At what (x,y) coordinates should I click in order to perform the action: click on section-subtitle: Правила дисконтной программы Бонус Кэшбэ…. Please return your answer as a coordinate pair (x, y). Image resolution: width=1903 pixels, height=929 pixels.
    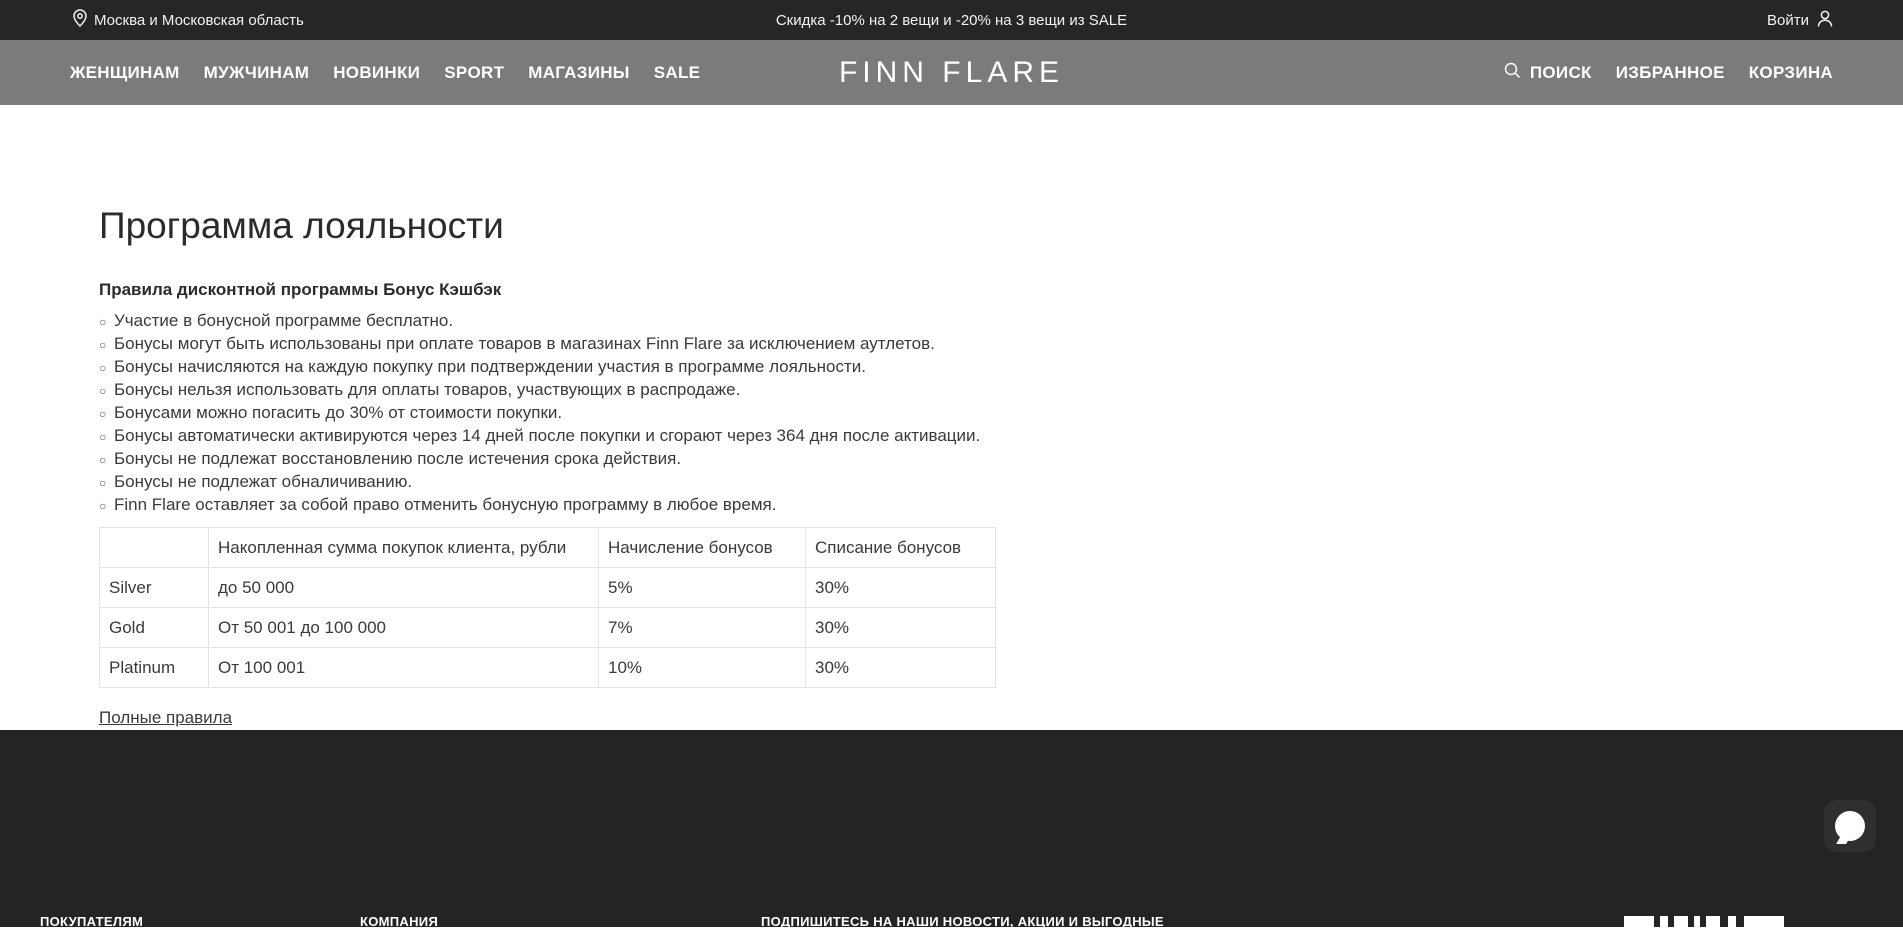
    Looking at the image, I should click on (300, 289).